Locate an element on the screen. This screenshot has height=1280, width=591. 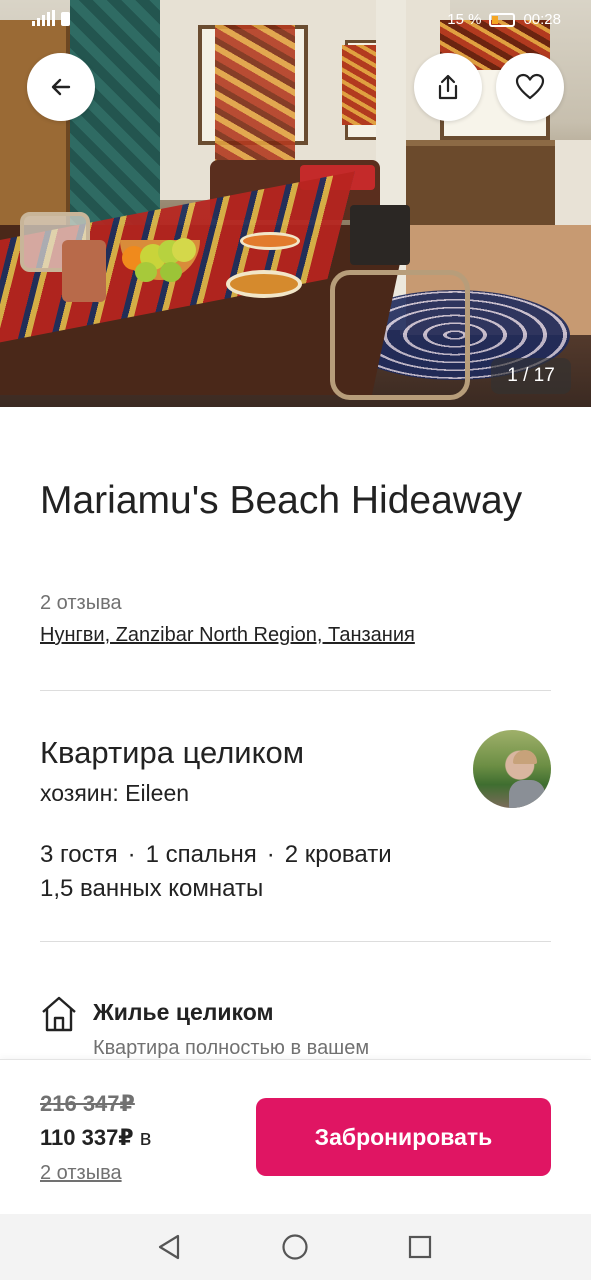
back-button is located at coordinates (61, 87).